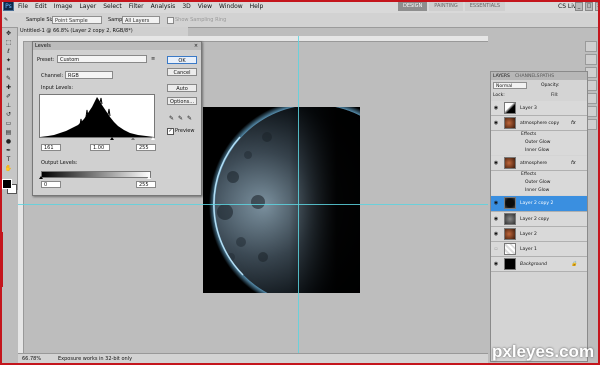 The width and height of the screenshot is (600, 365). I want to click on hand-tool-icon: ✋, so click(8, 169).